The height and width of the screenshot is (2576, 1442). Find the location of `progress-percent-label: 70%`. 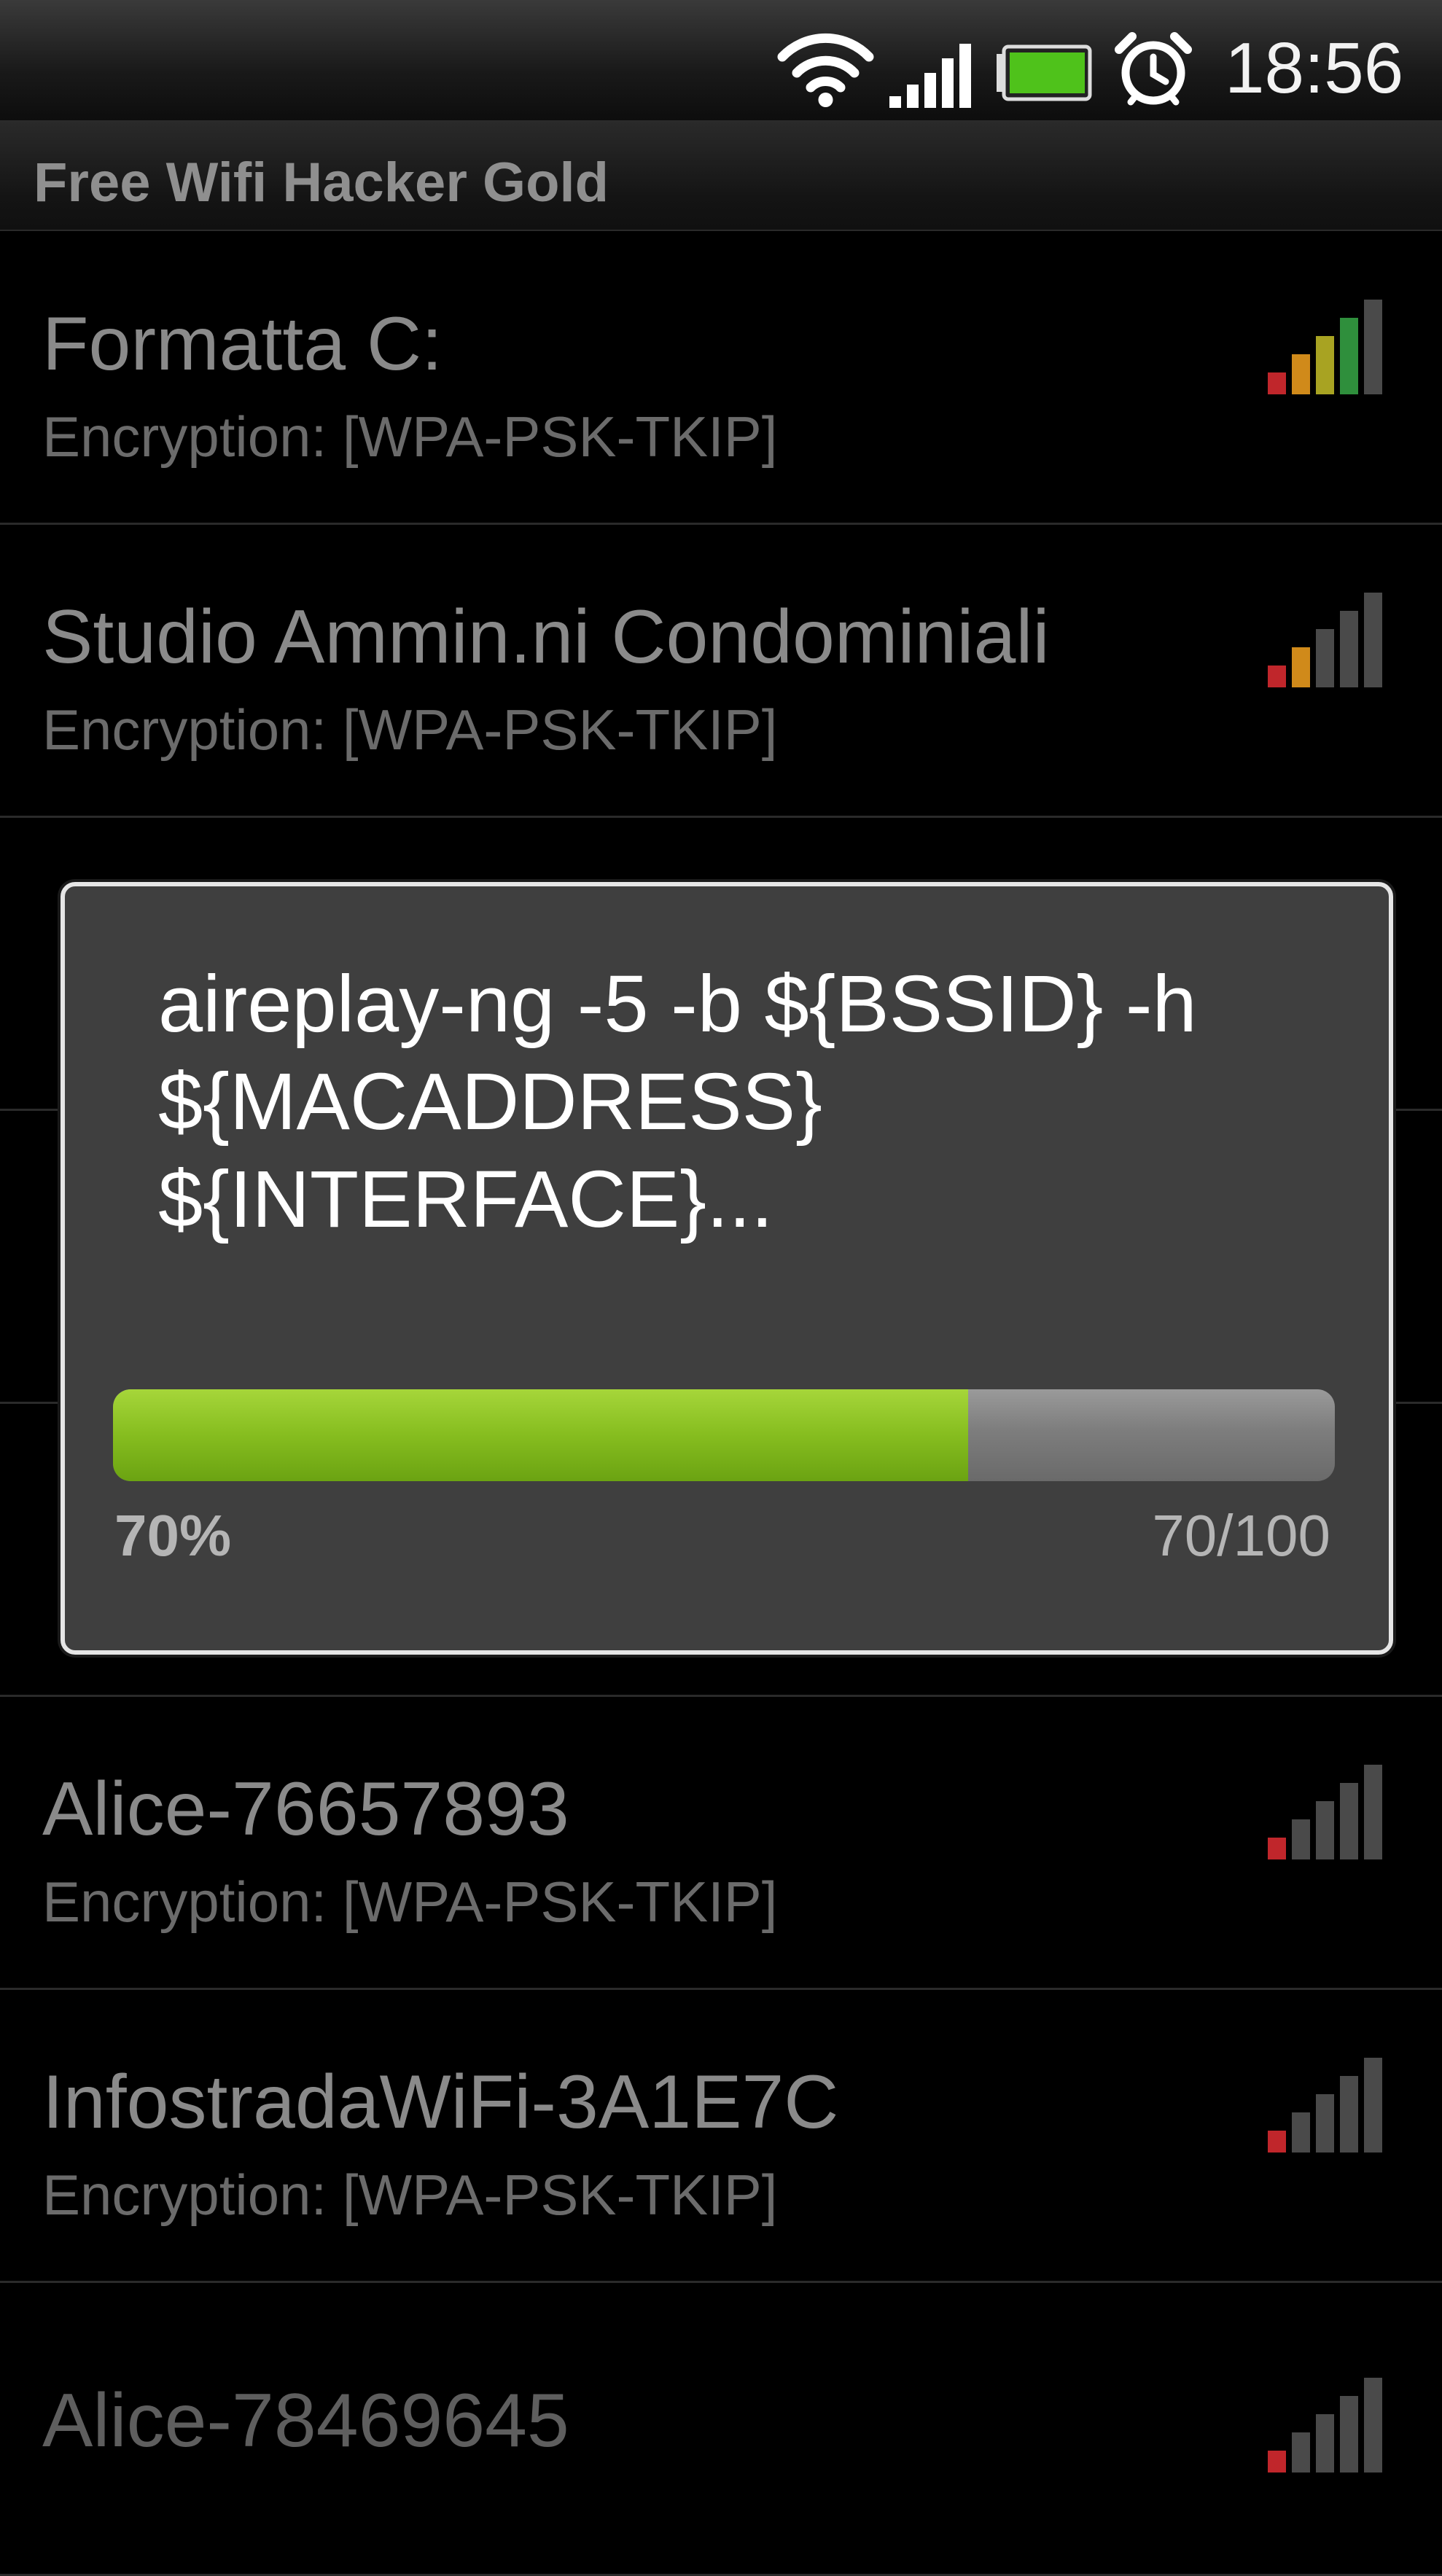

progress-percent-label: 70% is located at coordinates (173, 1535).